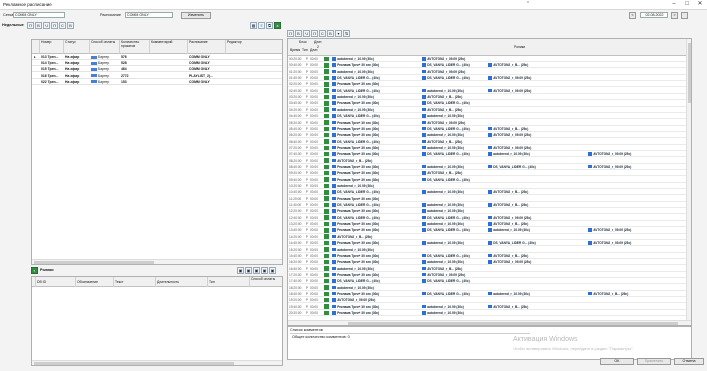  What do you see at coordinates (266, 282) in the screenshot?
I see `col-roles-payment: Способ оплаты` at bounding box center [266, 282].